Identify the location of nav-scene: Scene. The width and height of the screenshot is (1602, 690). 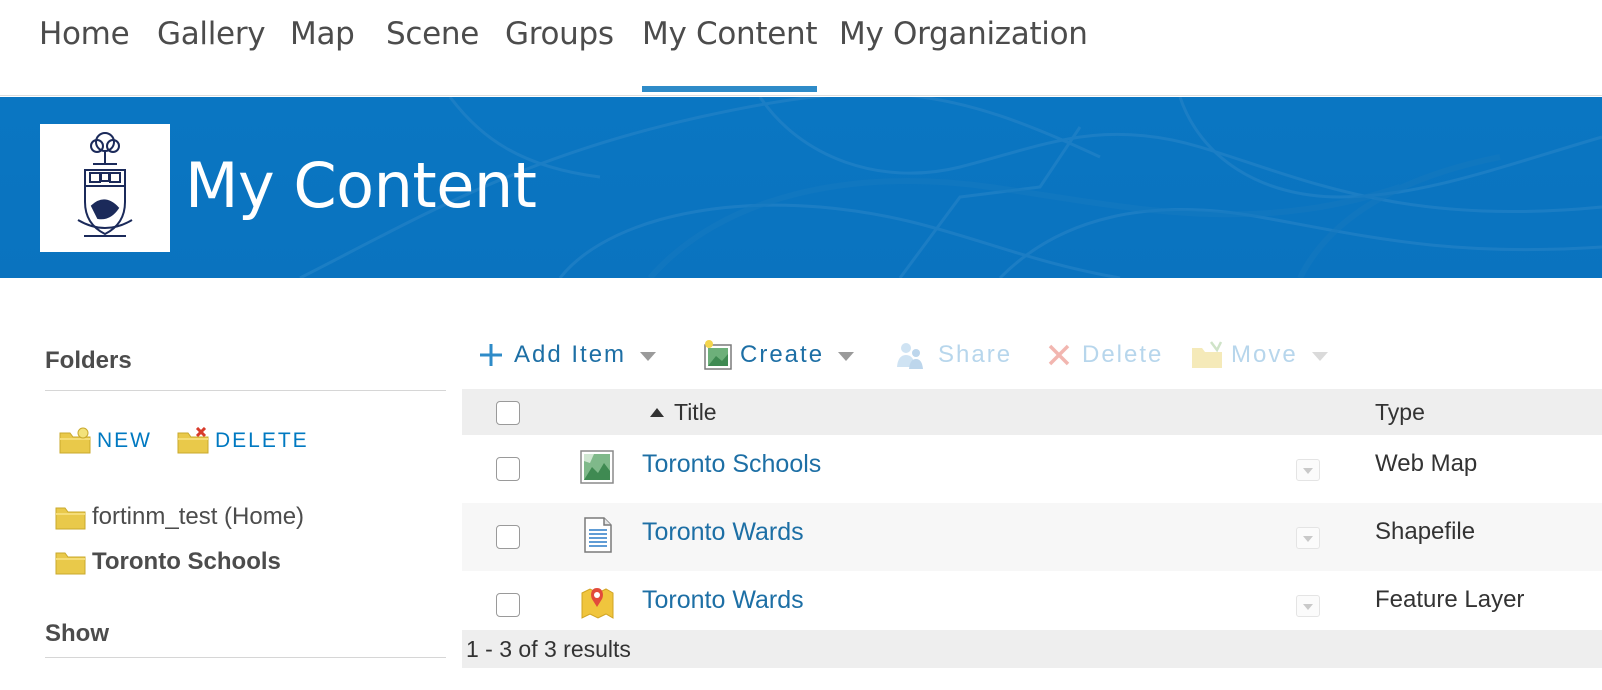
(432, 34).